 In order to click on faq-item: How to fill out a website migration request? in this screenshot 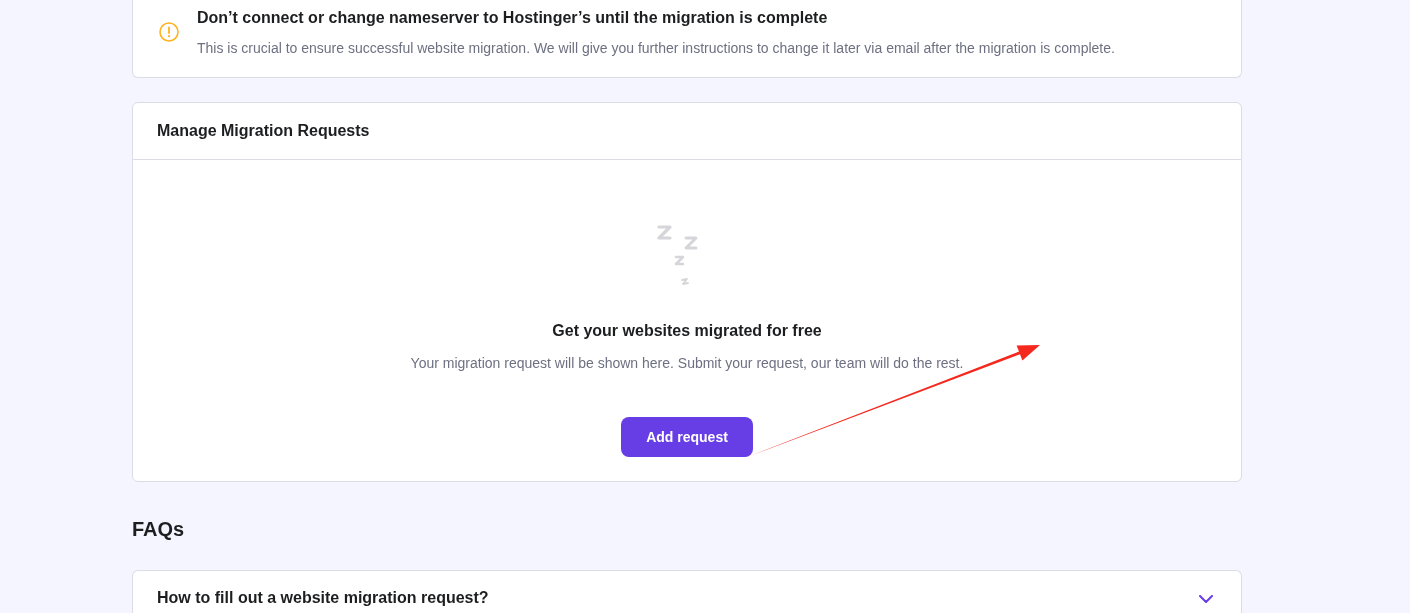, I will do `click(687, 591)`.